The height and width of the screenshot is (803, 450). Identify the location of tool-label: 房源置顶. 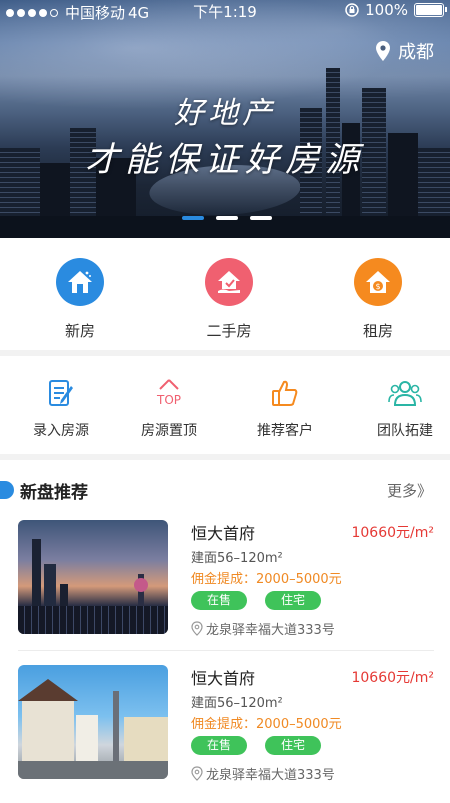
(169, 431).